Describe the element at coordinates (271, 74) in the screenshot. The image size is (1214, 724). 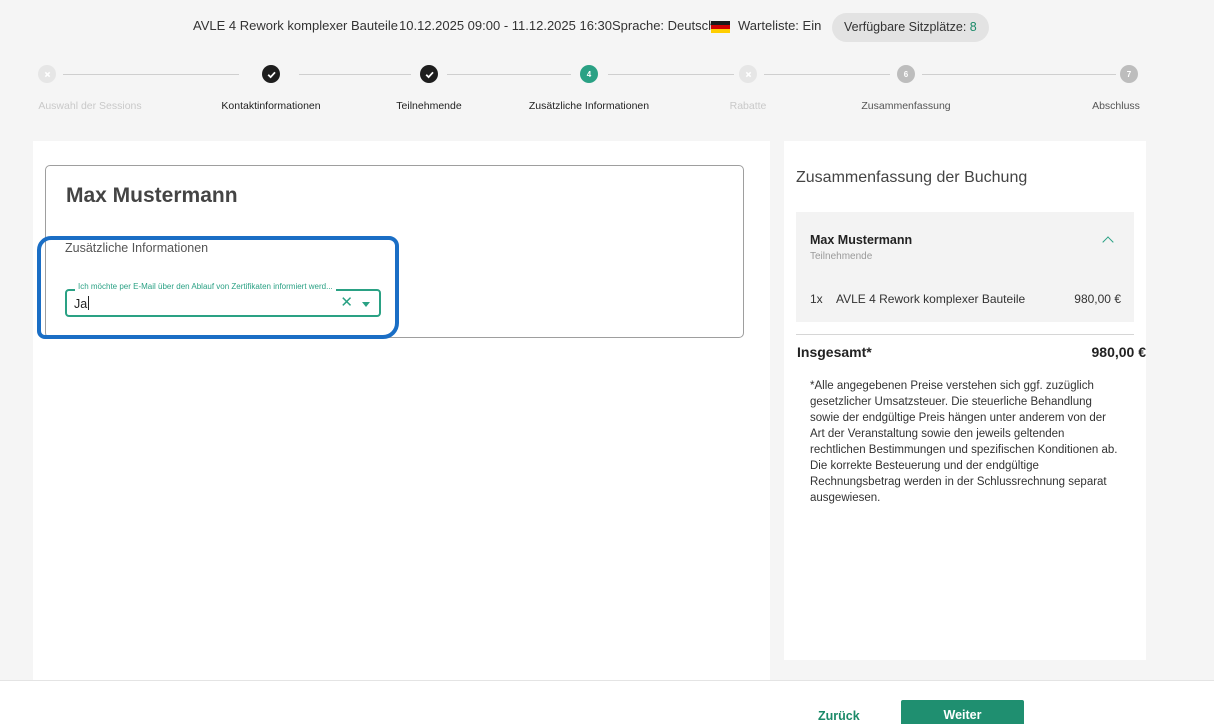
I see `step-2-check-icon` at that location.